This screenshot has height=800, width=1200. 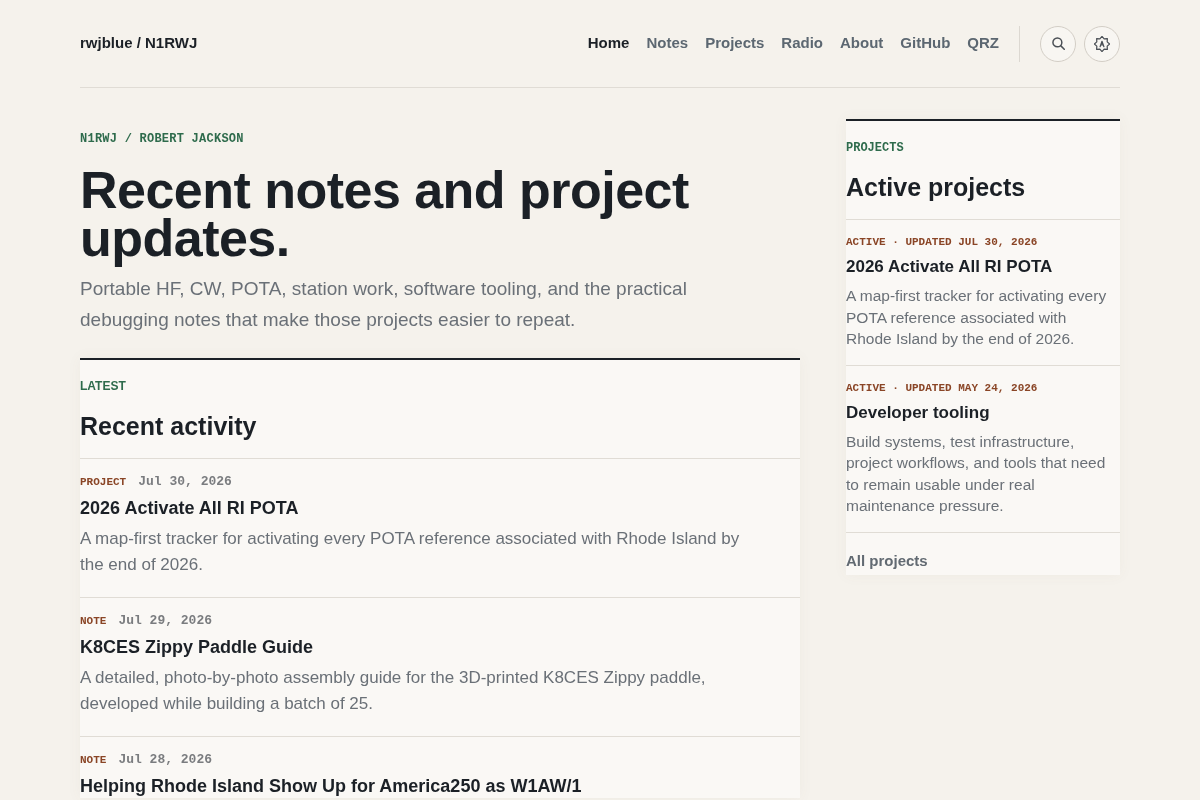 I want to click on eyebrow-label: N1RWJ / ROBERT JACKSON, so click(x=162, y=139).